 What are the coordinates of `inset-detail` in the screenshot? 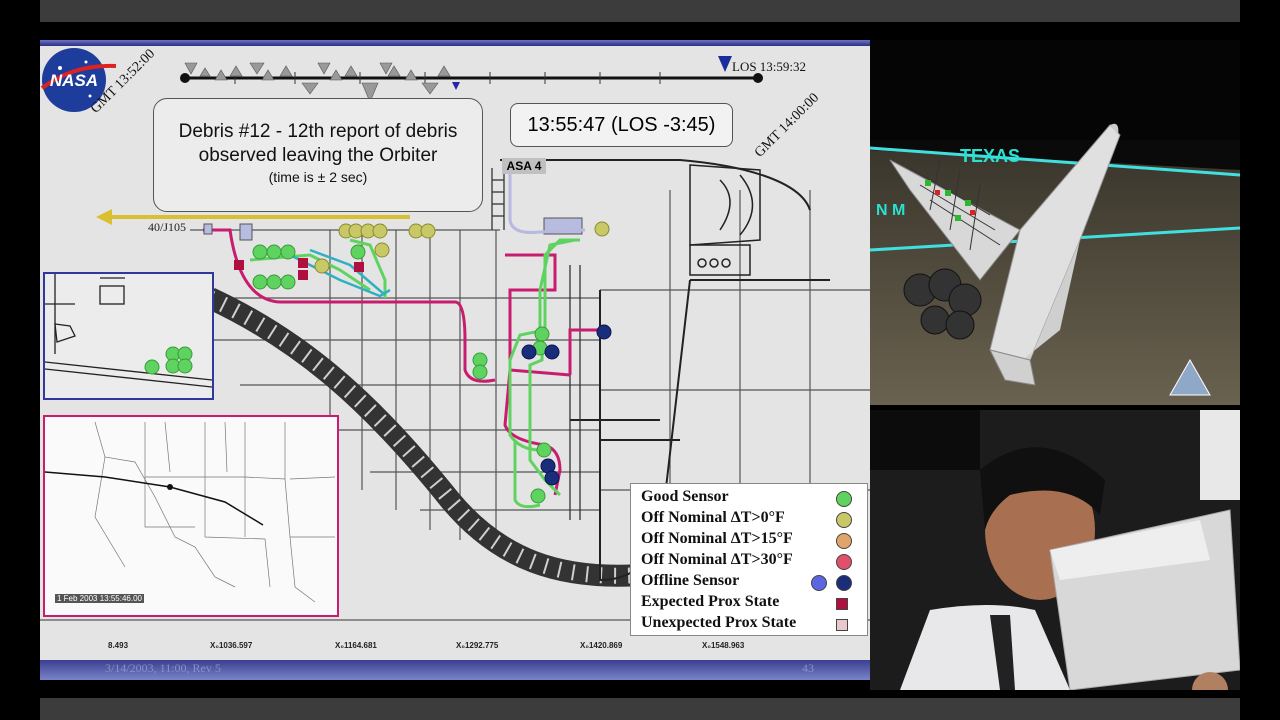 It's located at (128, 336).